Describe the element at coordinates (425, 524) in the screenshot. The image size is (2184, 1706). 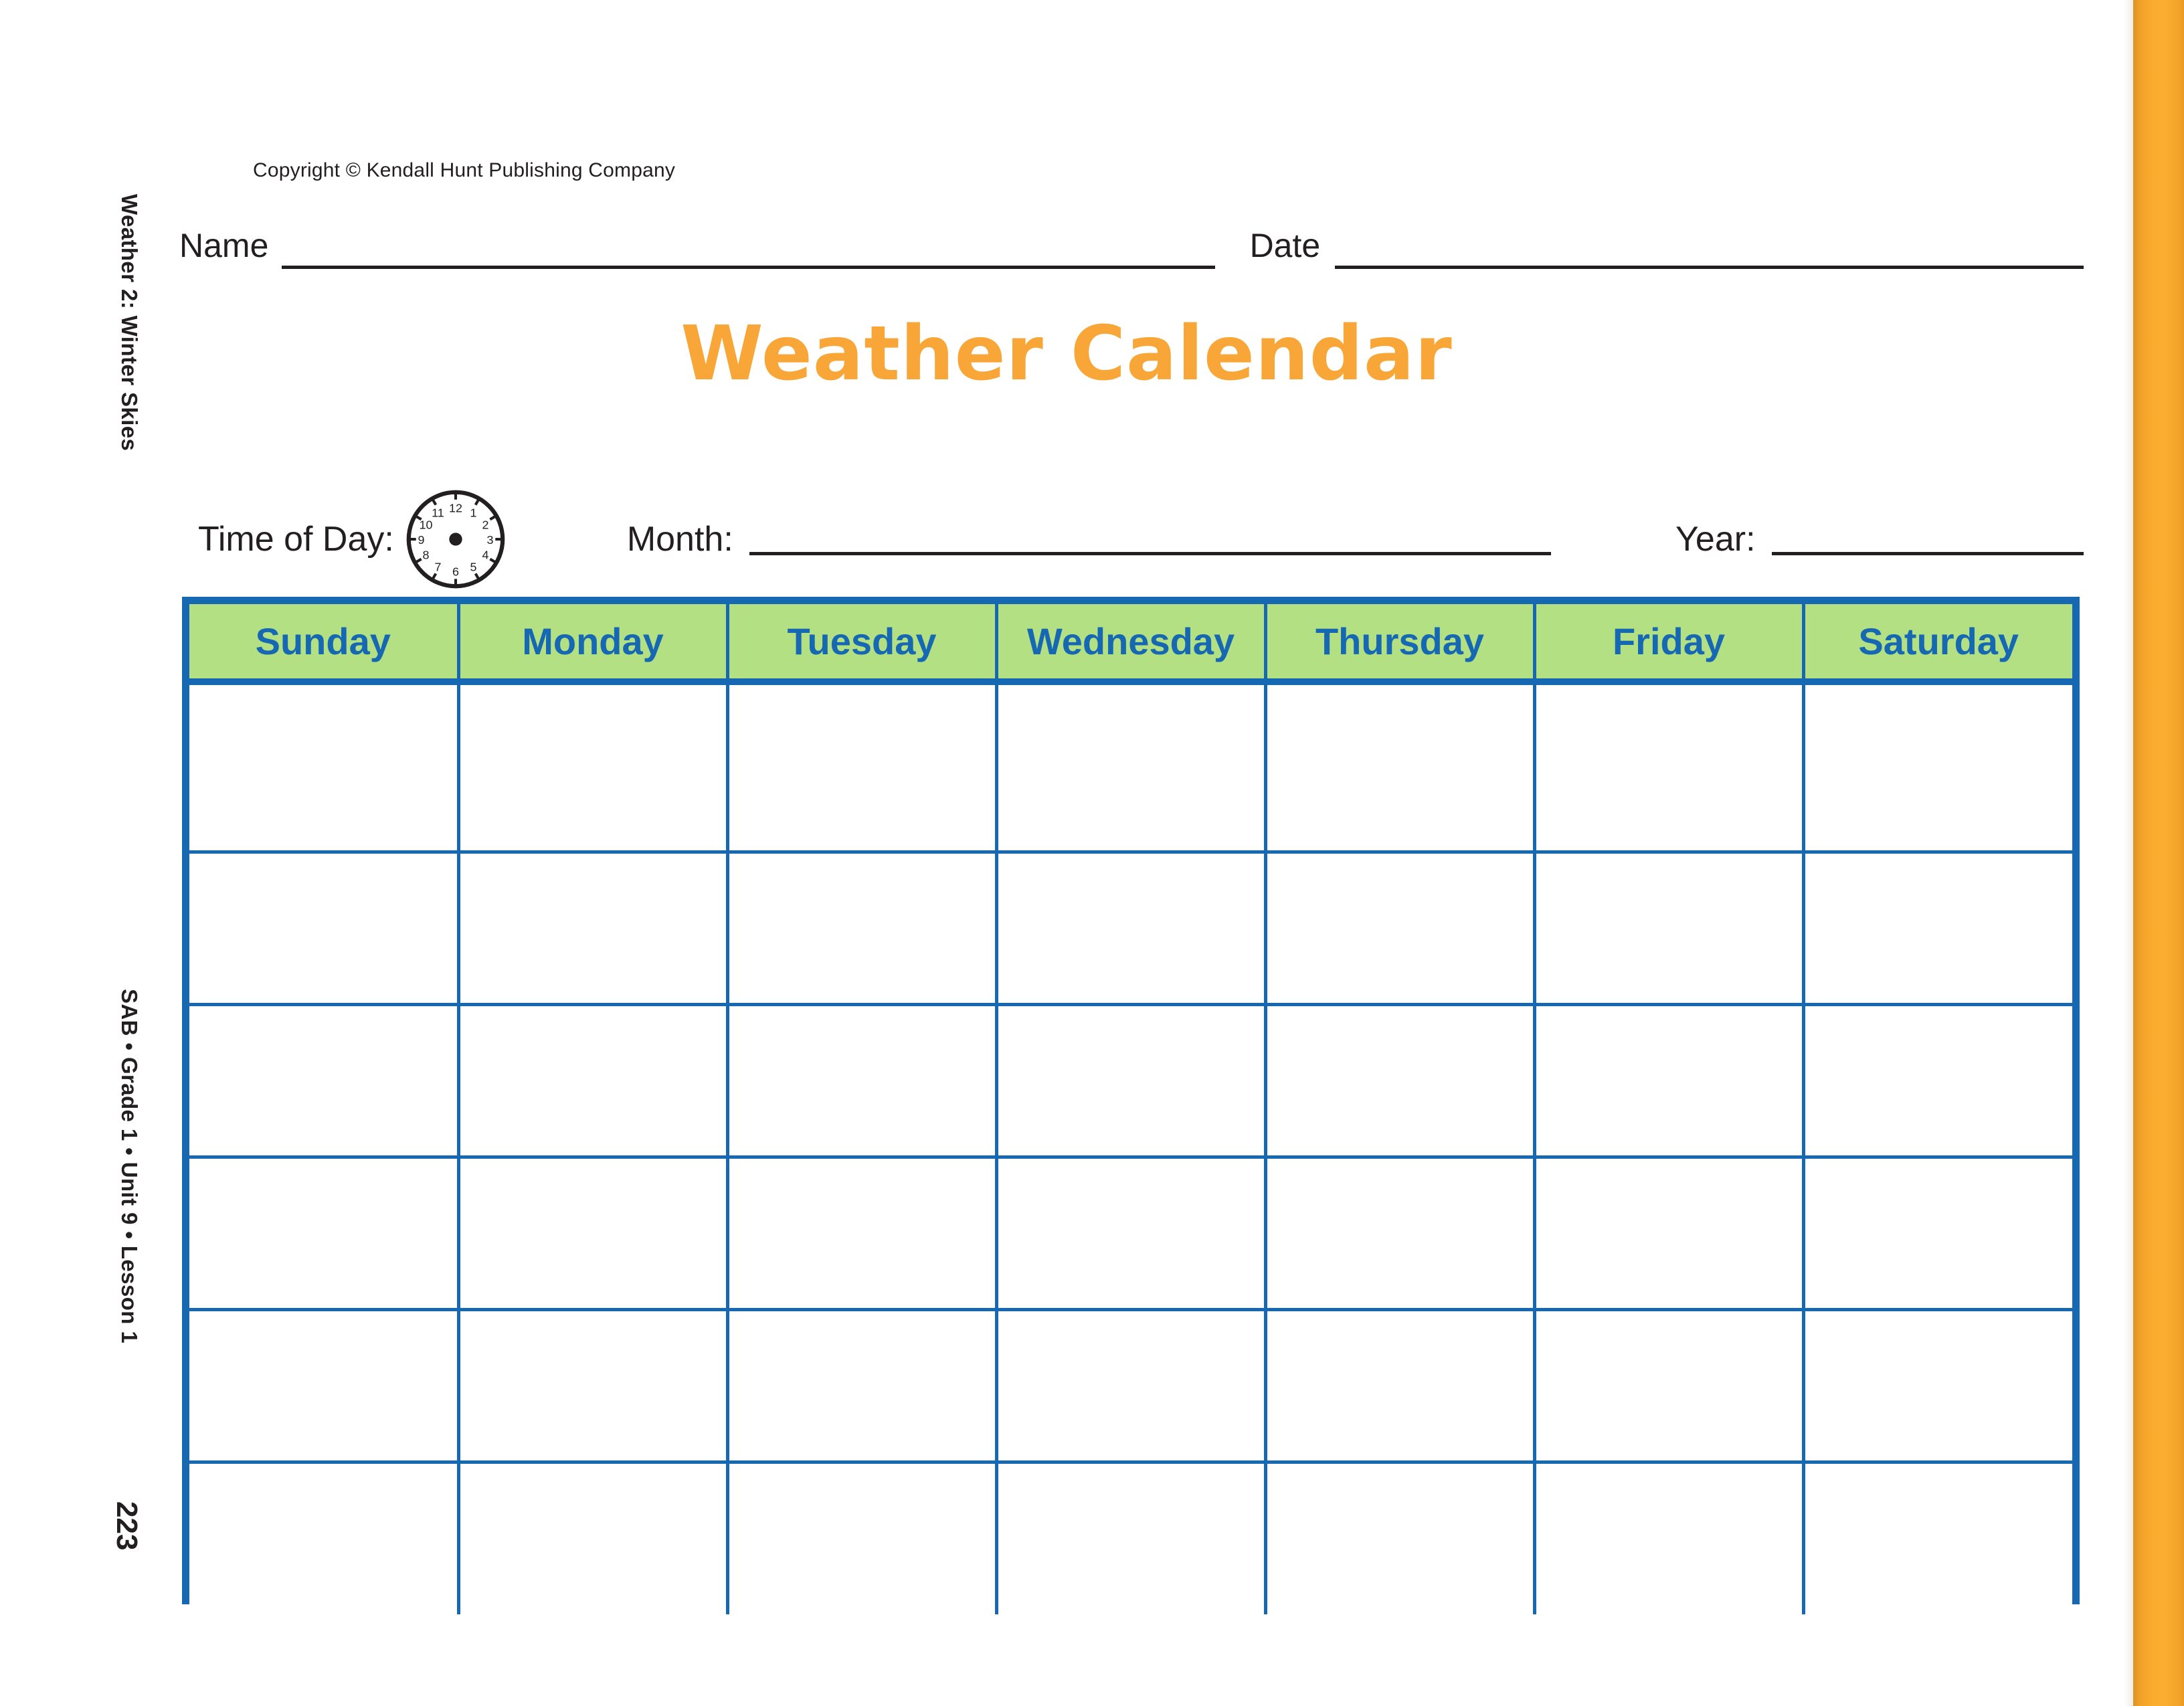
I see `svg-text: 10` at that location.